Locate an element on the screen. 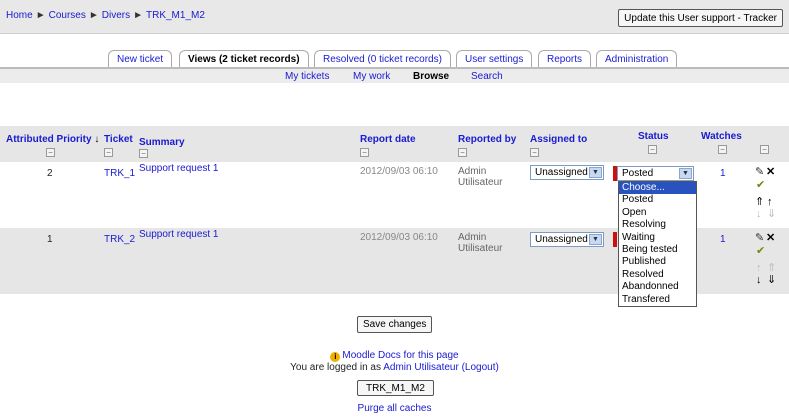 The width and height of the screenshot is (789, 418). status-option-waiting: Waiting is located at coordinates (657, 238).